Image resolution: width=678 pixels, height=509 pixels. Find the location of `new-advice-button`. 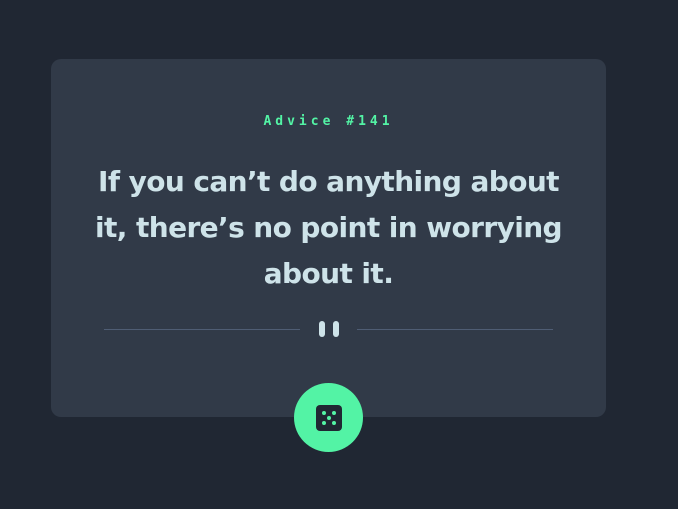

new-advice-button is located at coordinates (328, 417).